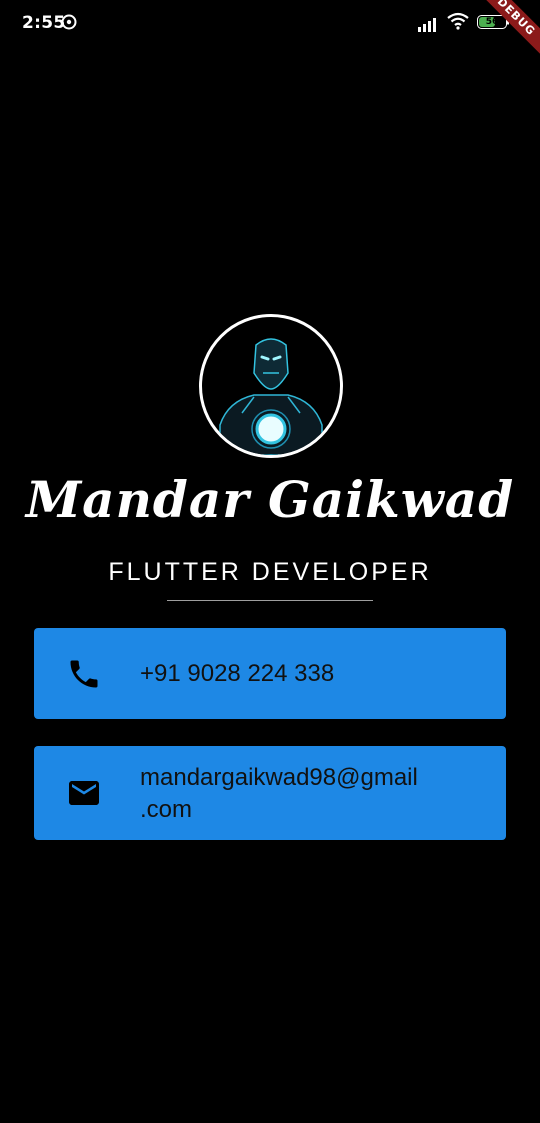  What do you see at coordinates (44, 23) in the screenshot?
I see `status-time: 2:55` at bounding box center [44, 23].